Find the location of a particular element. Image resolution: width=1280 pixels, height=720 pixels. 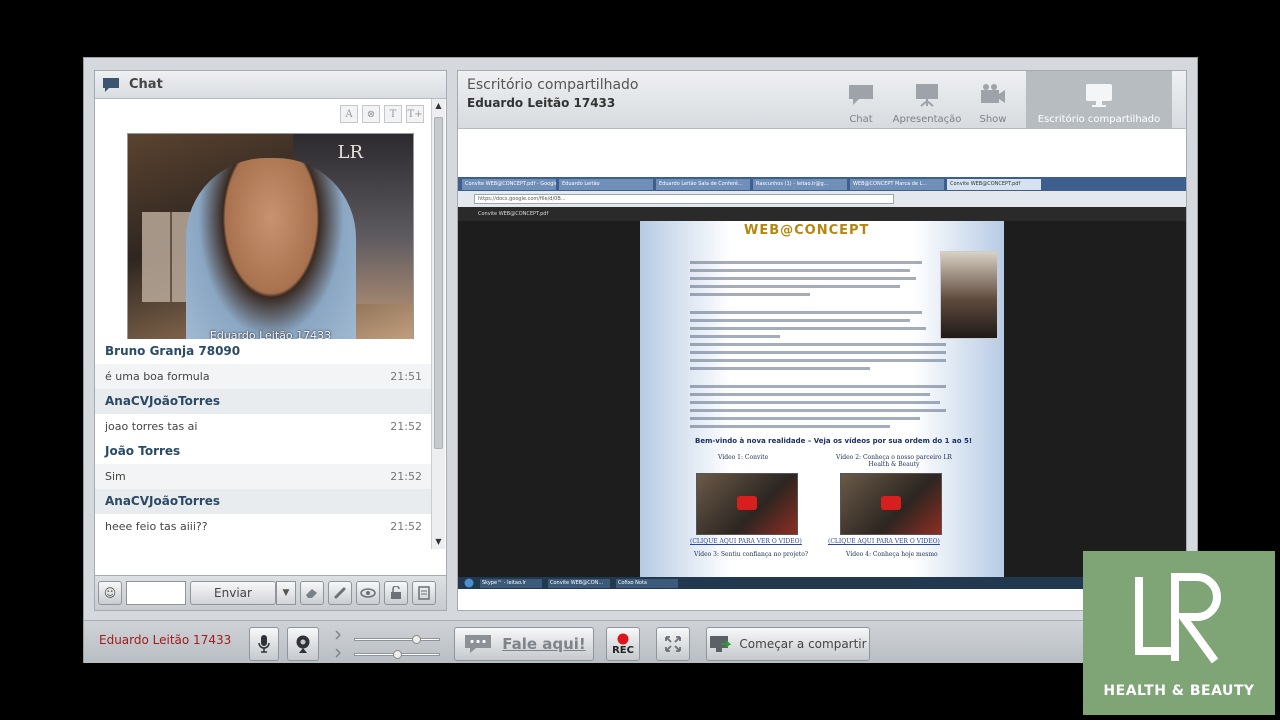

webcam-icon is located at coordinates (303, 644).